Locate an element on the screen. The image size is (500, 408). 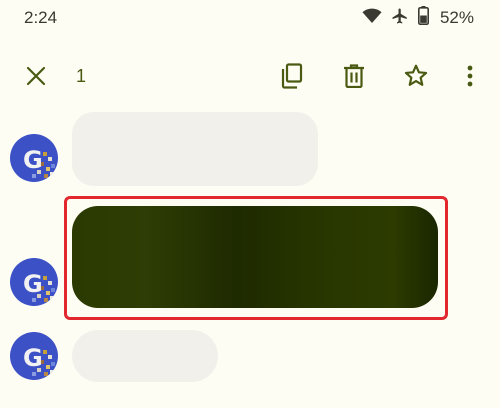
selected-count: 1 is located at coordinates (81, 76).